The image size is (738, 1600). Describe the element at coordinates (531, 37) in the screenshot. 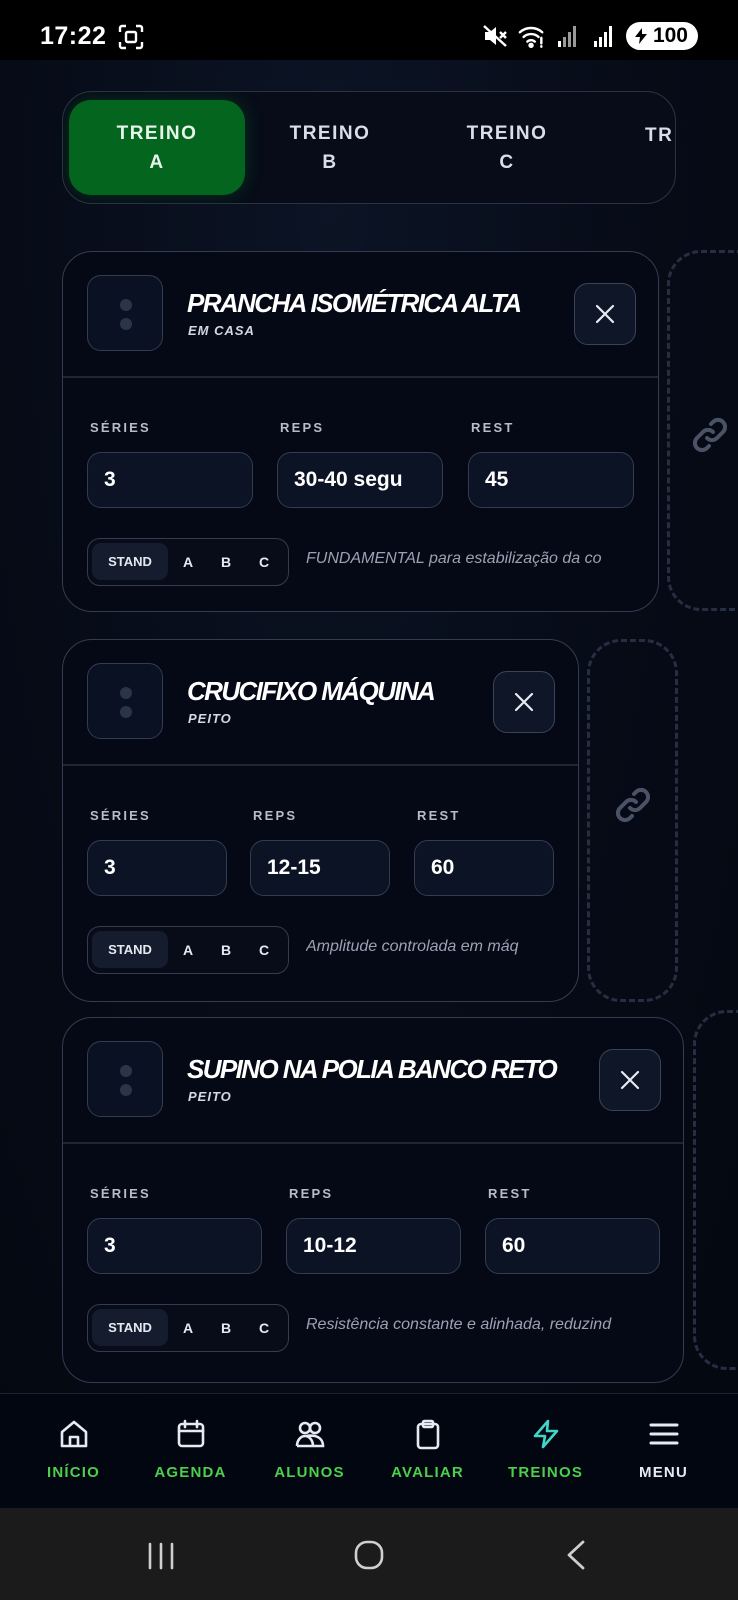

I see `wifi-icon` at that location.